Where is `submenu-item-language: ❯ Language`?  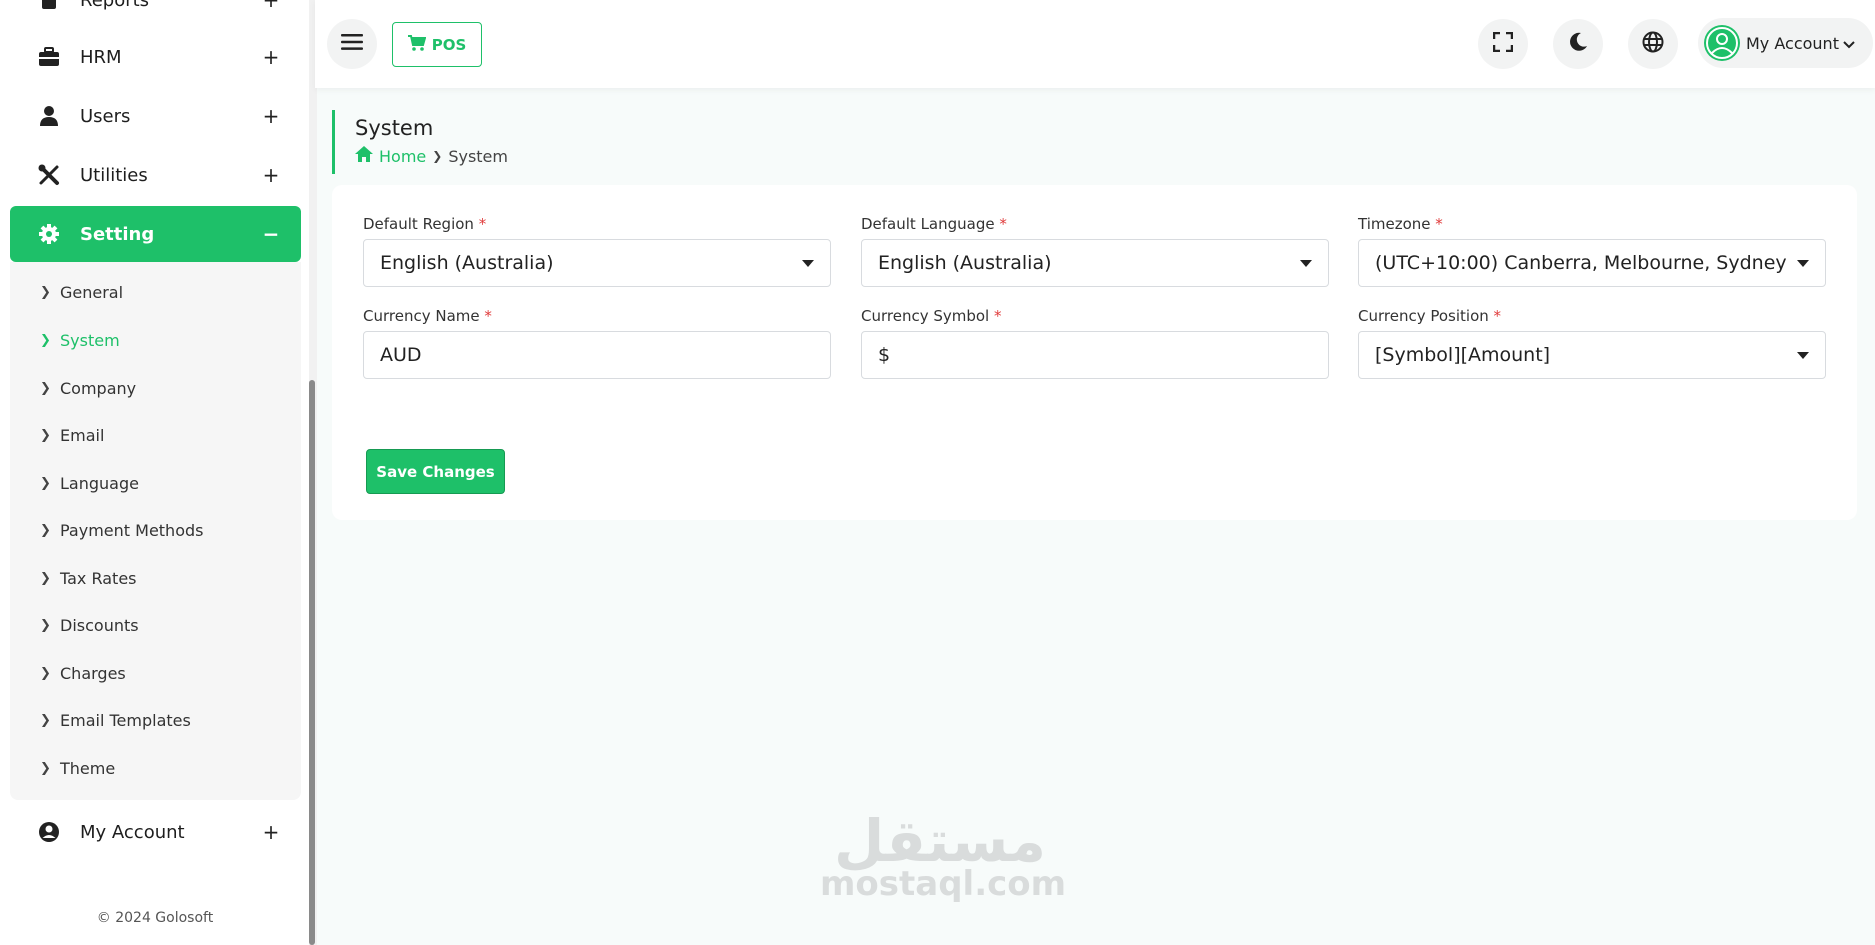 submenu-item-language: ❯ Language is located at coordinates (89, 483).